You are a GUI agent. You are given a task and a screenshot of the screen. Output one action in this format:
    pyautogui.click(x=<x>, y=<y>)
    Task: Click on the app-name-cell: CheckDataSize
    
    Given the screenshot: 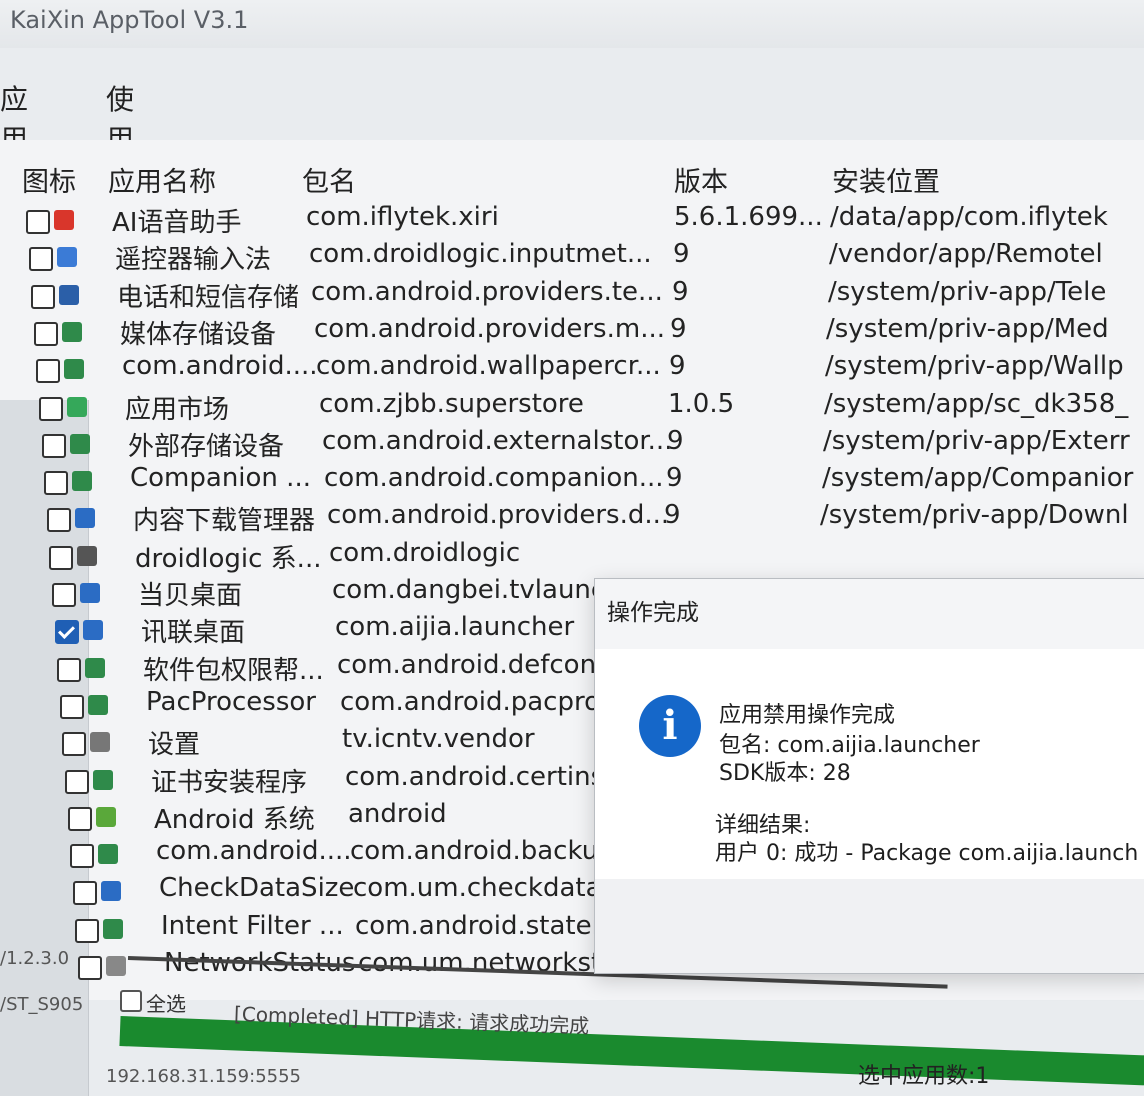 What is the action you would take?
    pyautogui.click(x=257, y=888)
    